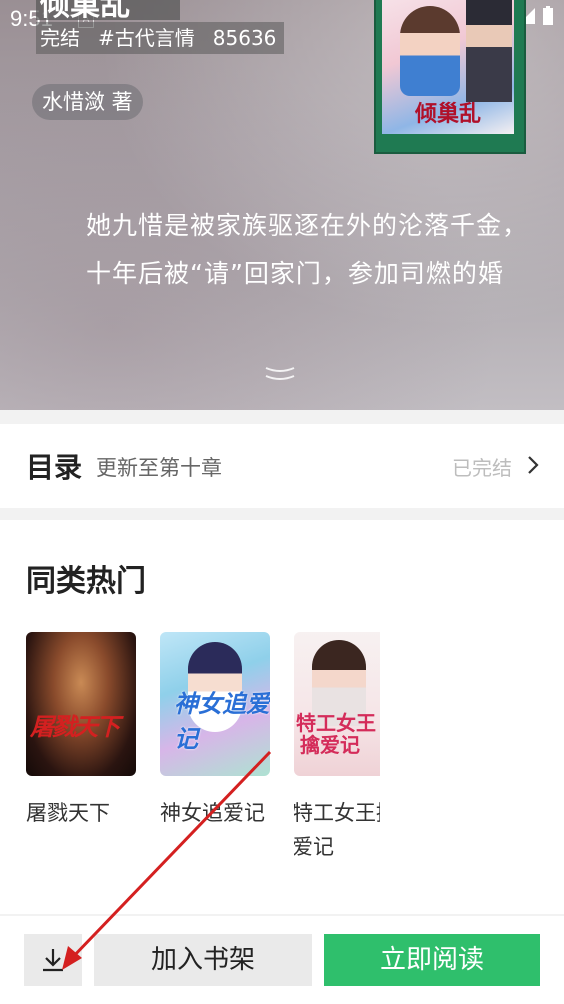  I want to click on book-cover: 神女追爱记, so click(215, 704).